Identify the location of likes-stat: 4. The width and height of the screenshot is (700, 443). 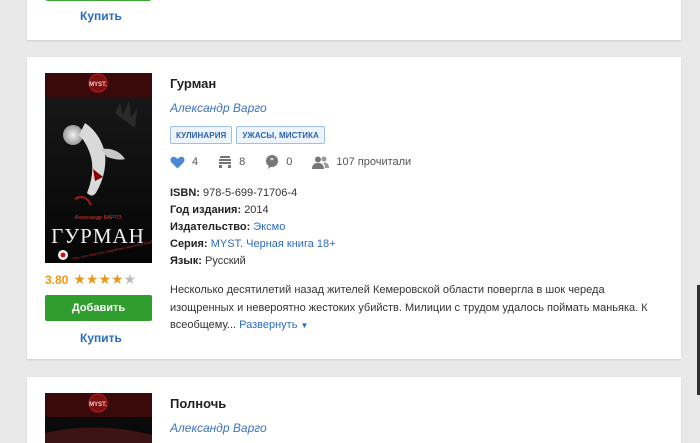
(184, 162).